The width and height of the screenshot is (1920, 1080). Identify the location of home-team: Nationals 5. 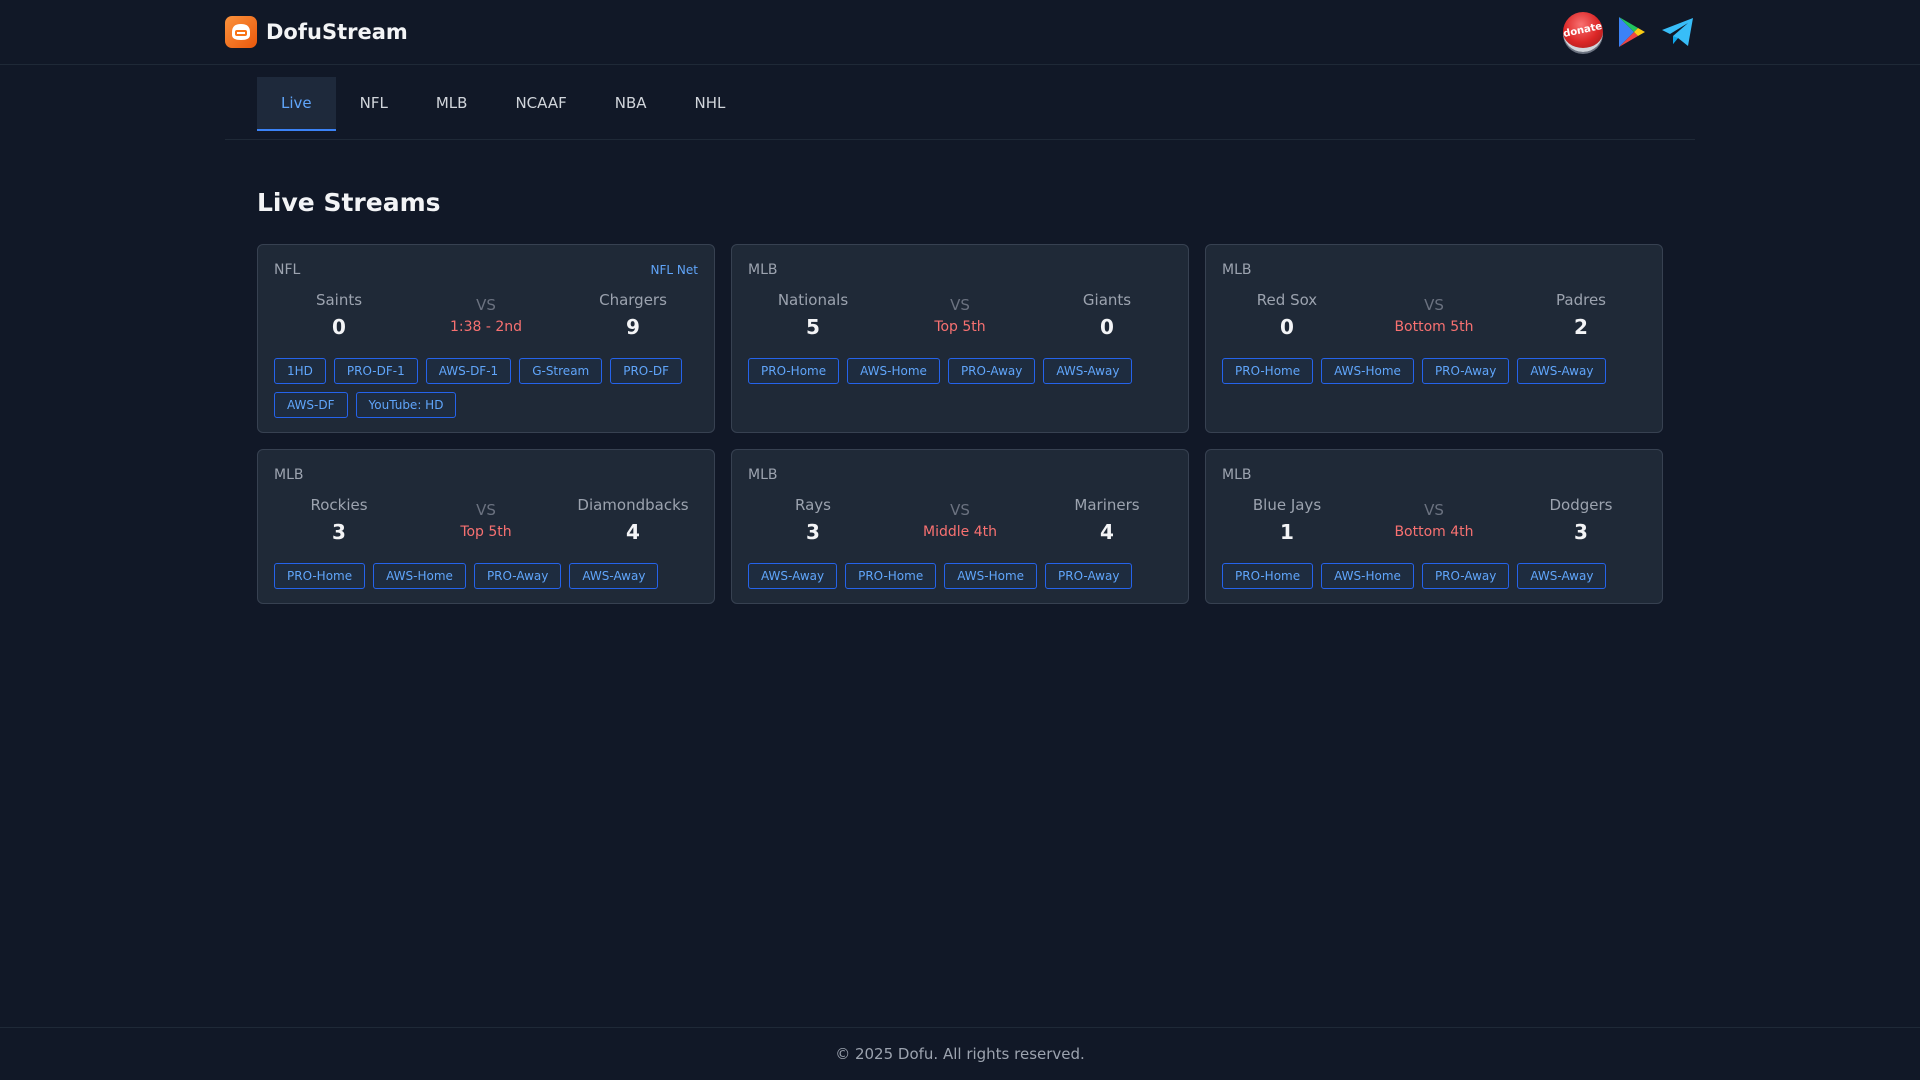
(813, 315).